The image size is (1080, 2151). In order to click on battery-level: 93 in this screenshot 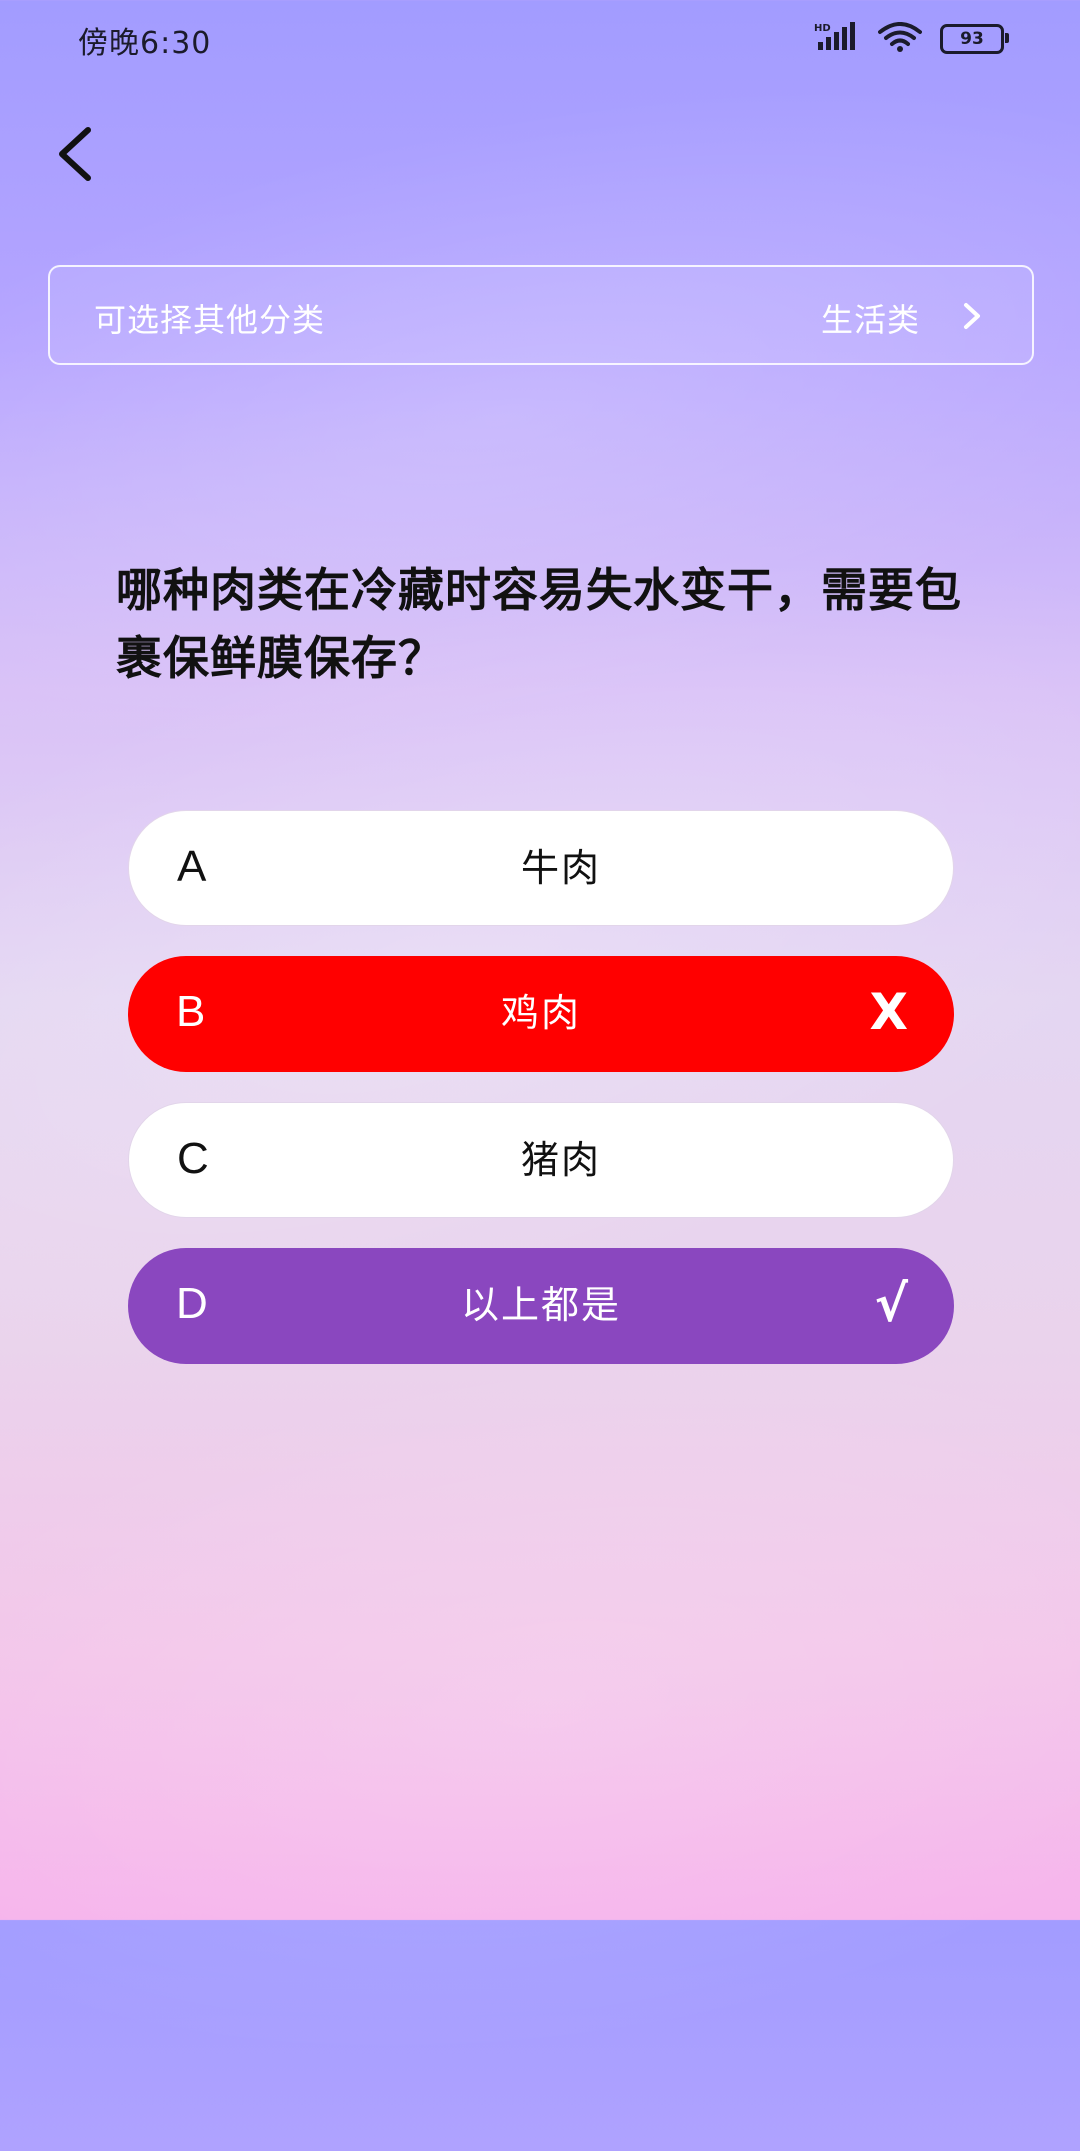, I will do `click(972, 39)`.